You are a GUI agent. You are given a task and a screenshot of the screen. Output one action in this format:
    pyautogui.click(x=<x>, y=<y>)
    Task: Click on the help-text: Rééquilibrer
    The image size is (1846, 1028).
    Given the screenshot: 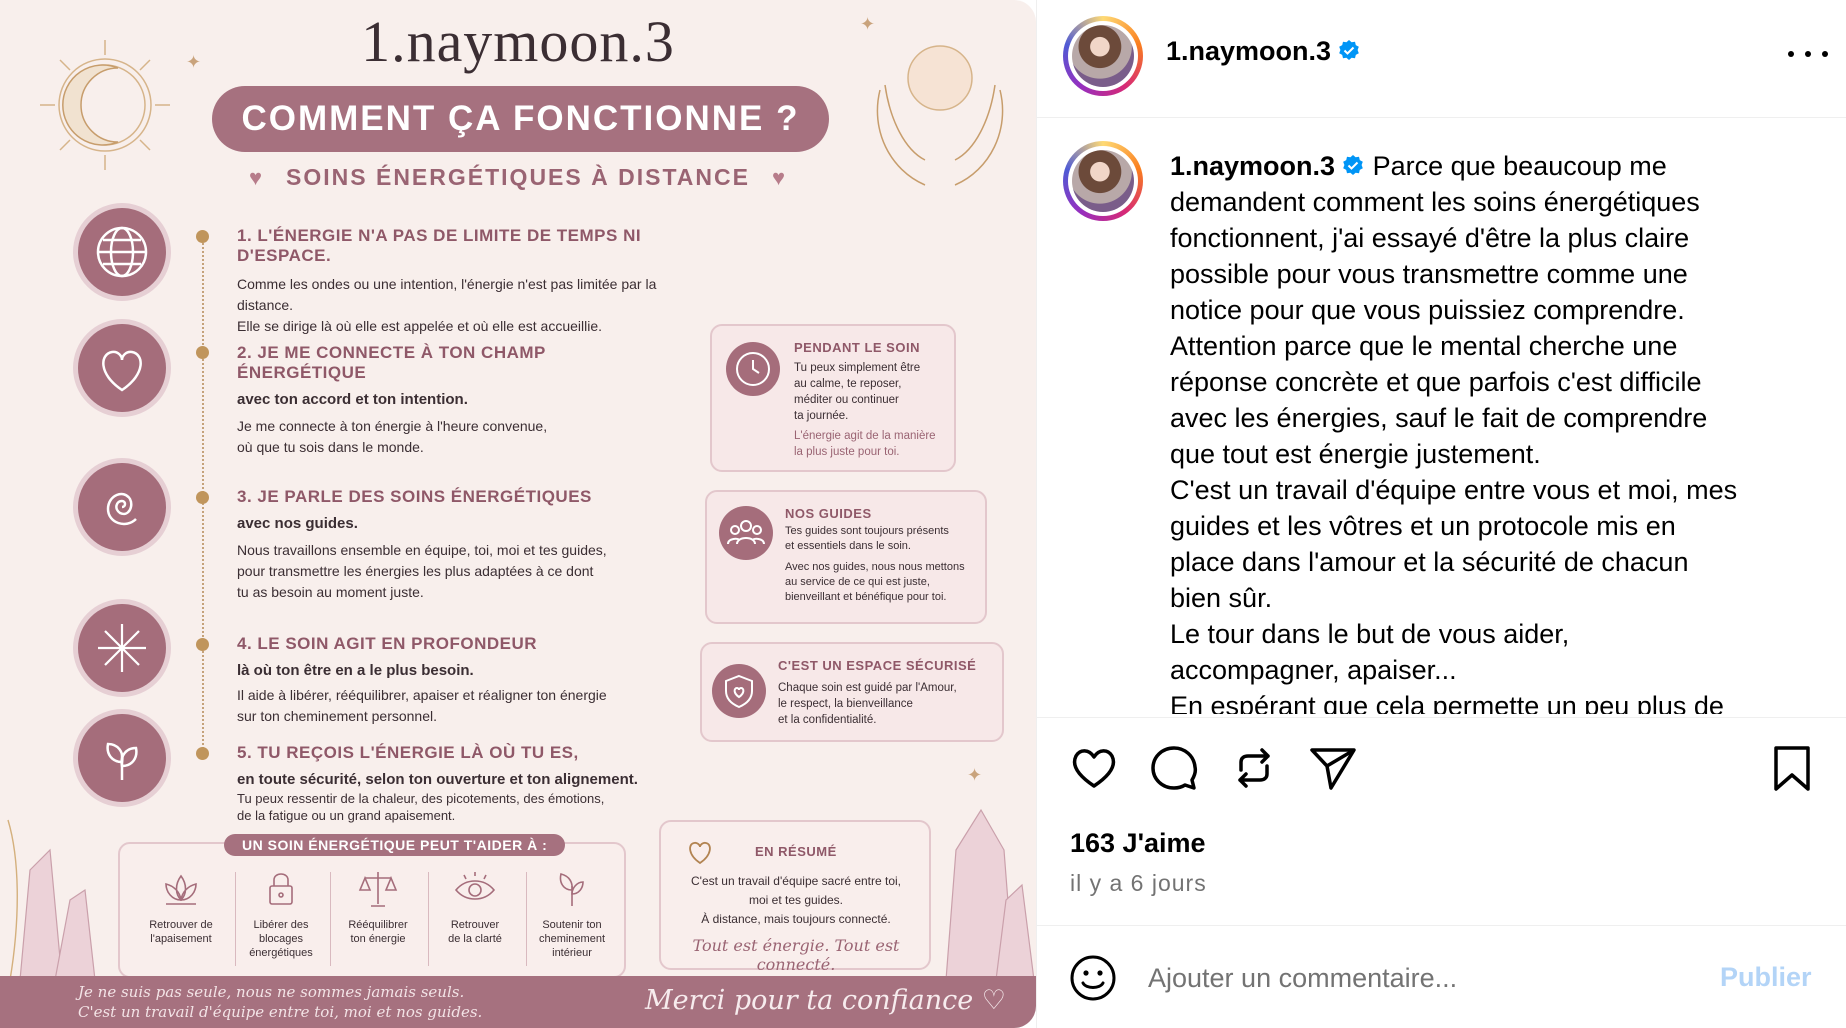 What is the action you would take?
    pyautogui.click(x=378, y=925)
    